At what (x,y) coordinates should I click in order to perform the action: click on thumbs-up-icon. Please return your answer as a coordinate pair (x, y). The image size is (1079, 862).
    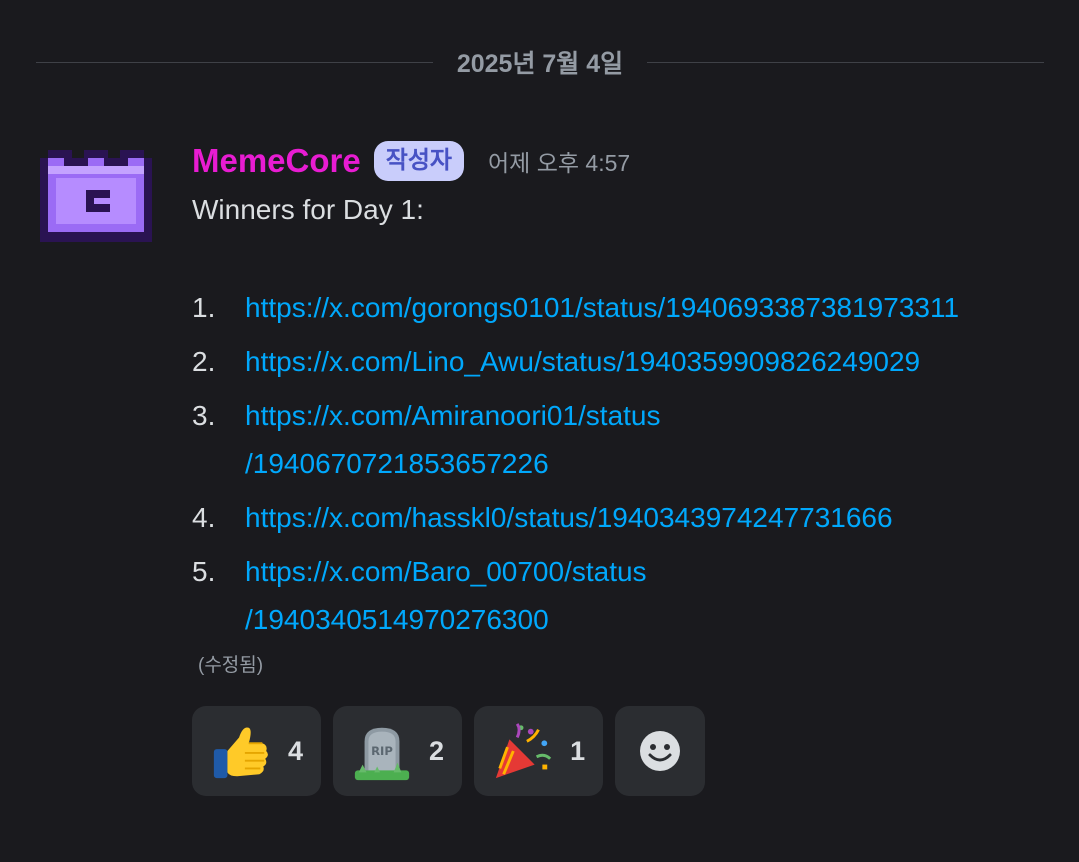
    Looking at the image, I should click on (240, 753).